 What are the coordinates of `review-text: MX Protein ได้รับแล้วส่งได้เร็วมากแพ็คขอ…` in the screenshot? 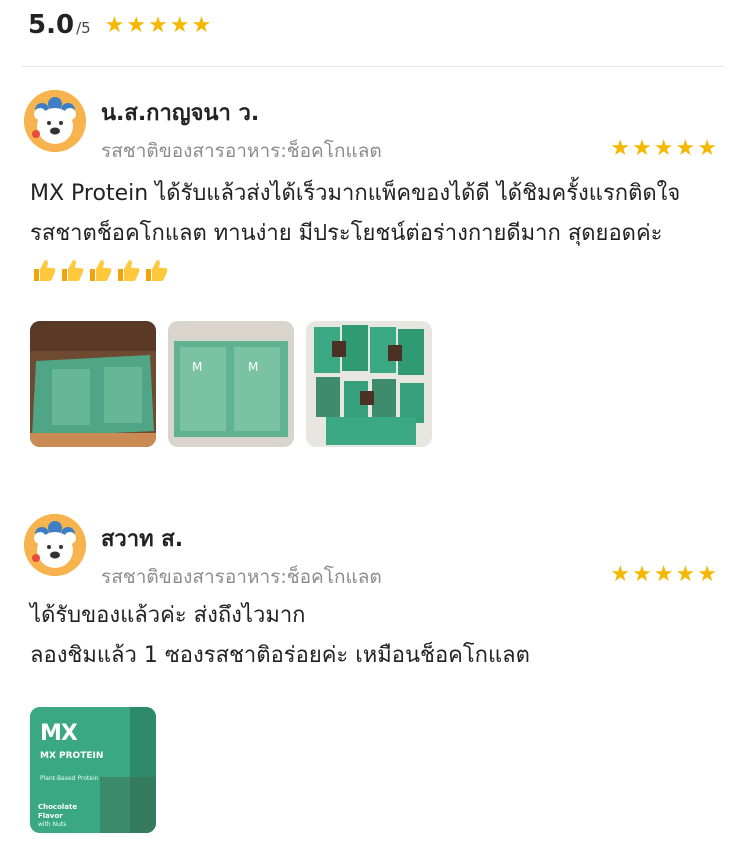 It's located at (378, 229).